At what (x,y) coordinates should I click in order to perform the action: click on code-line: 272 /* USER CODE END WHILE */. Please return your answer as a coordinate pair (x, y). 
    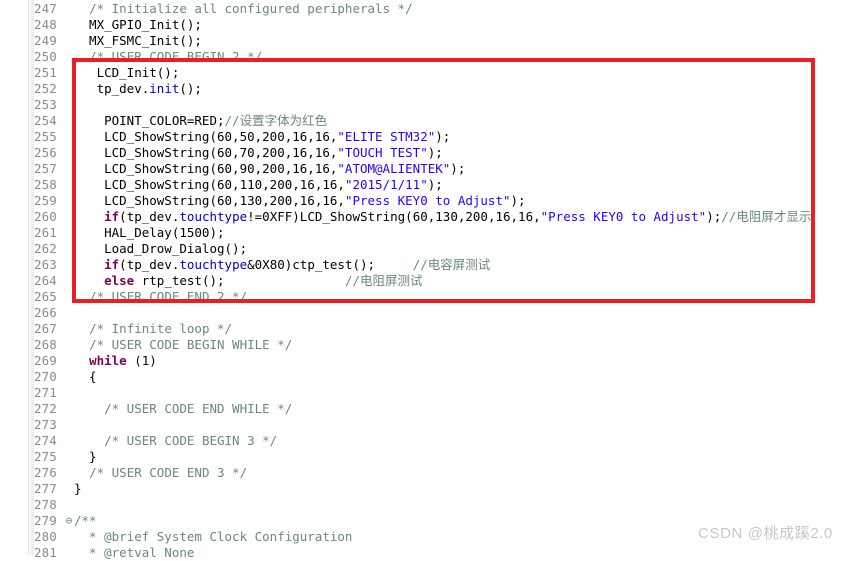
    Looking at the image, I should click on (423, 409).